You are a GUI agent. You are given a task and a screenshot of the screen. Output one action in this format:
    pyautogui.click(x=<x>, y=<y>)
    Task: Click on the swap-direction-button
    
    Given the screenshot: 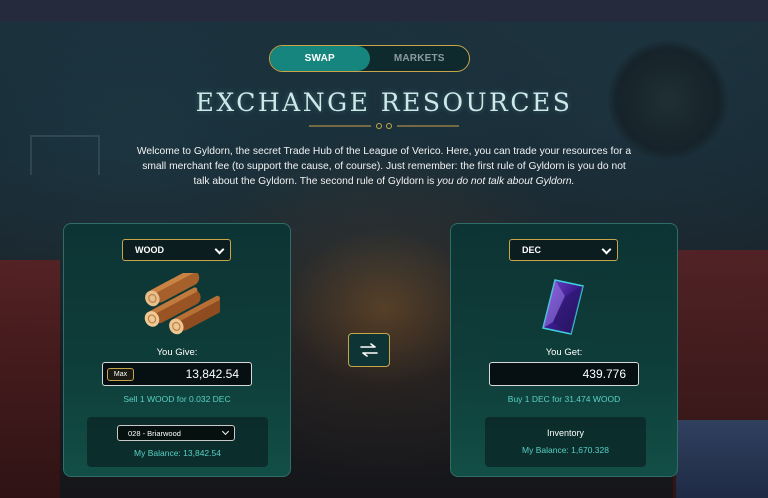 What is the action you would take?
    pyautogui.click(x=369, y=350)
    